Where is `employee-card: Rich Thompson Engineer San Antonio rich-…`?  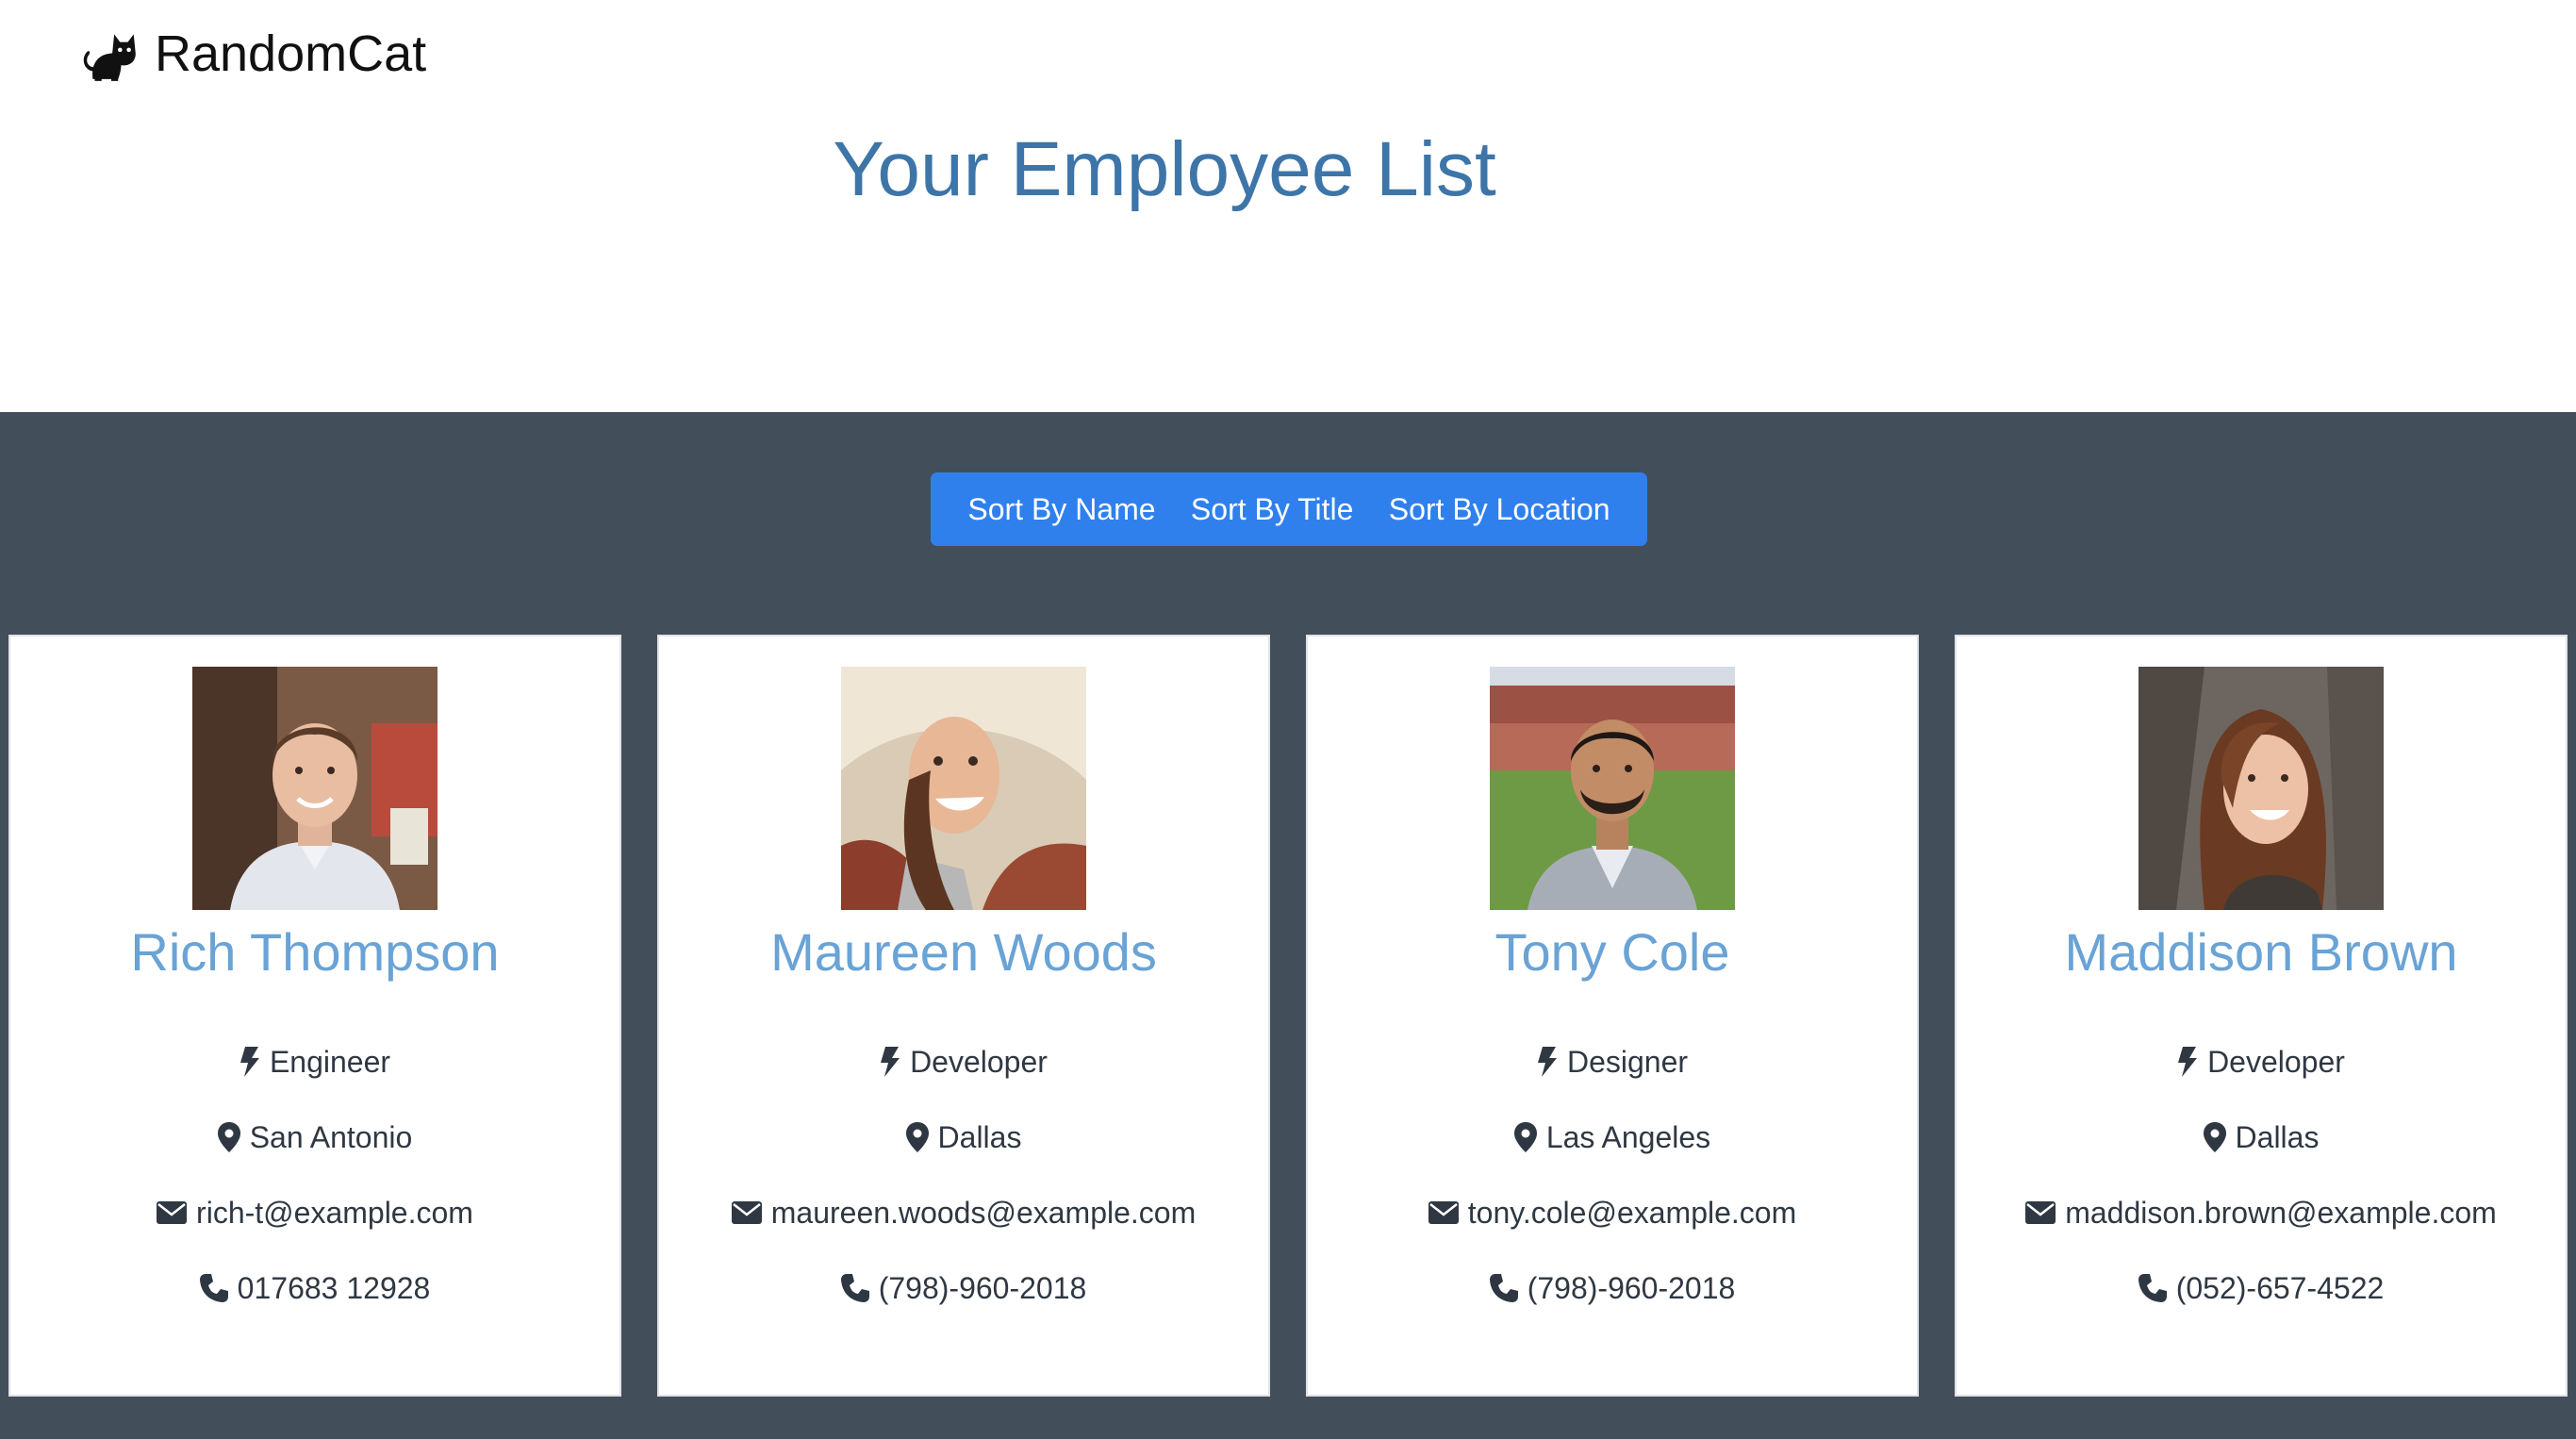
employee-card: Rich Thompson Engineer San Antonio rich-… is located at coordinates (314, 1016).